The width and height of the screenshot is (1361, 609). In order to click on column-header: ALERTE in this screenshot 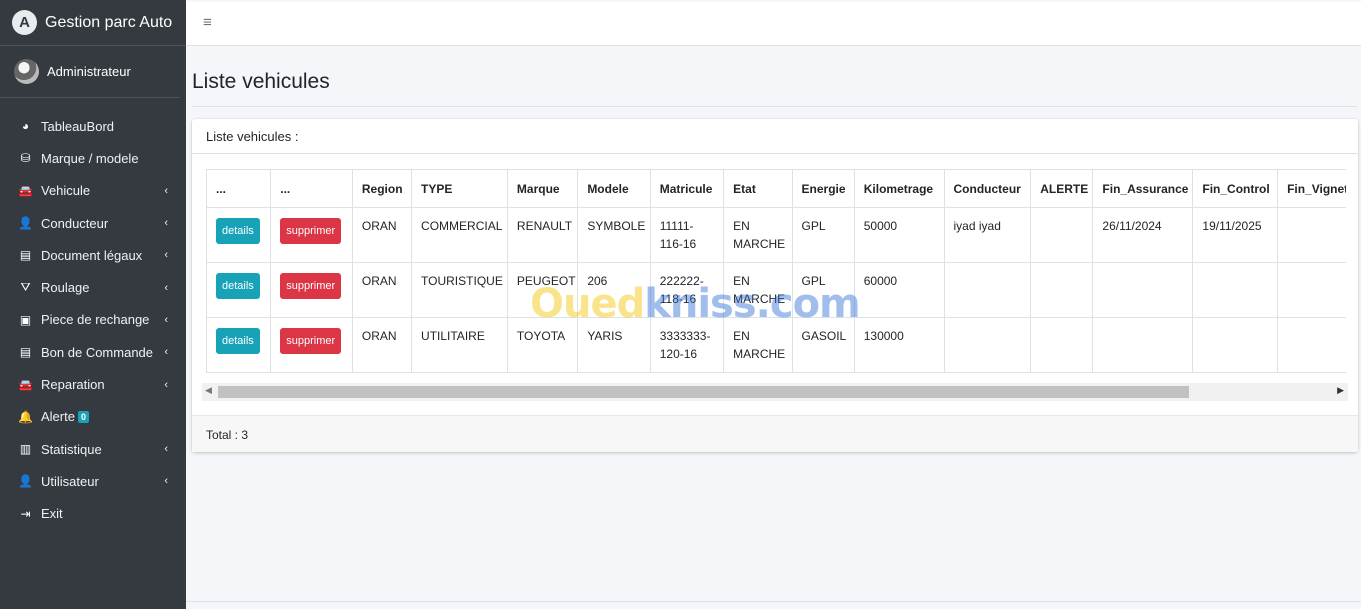, I will do `click(1062, 188)`.